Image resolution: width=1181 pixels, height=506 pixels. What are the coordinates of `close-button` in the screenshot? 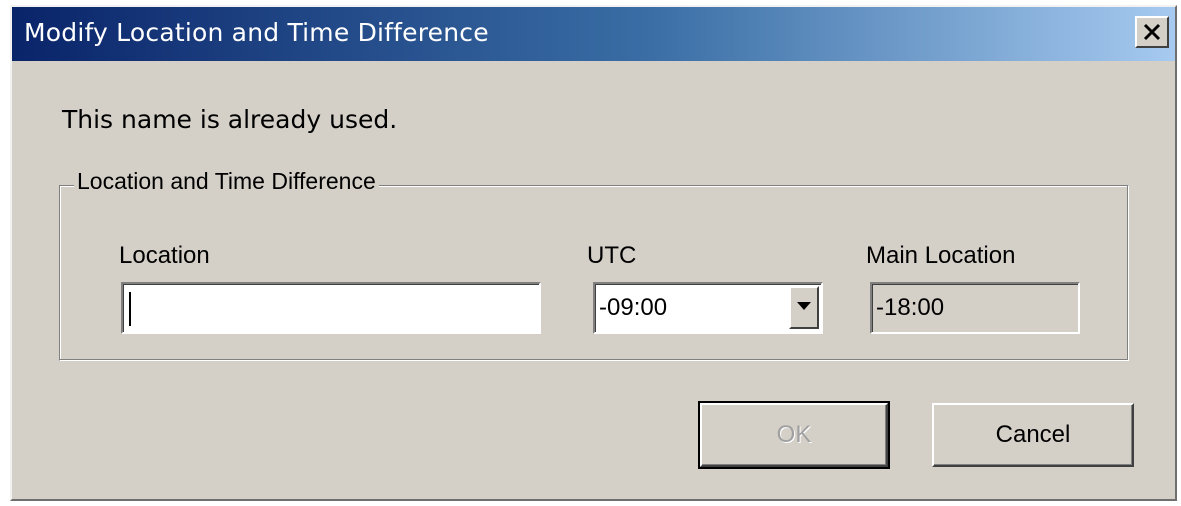 It's located at (1152, 32).